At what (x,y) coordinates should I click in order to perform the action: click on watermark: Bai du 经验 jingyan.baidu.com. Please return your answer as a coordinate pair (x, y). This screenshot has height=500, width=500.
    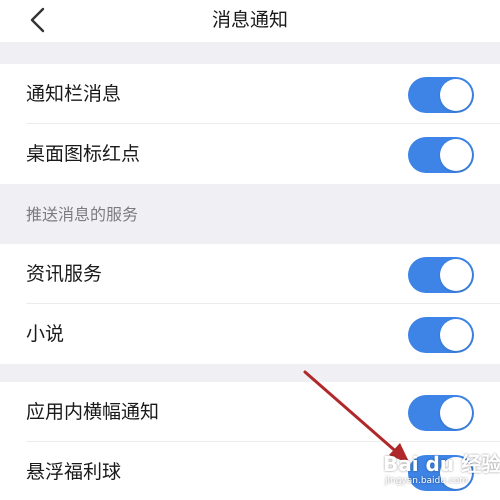
    Looking at the image, I should click on (441, 472).